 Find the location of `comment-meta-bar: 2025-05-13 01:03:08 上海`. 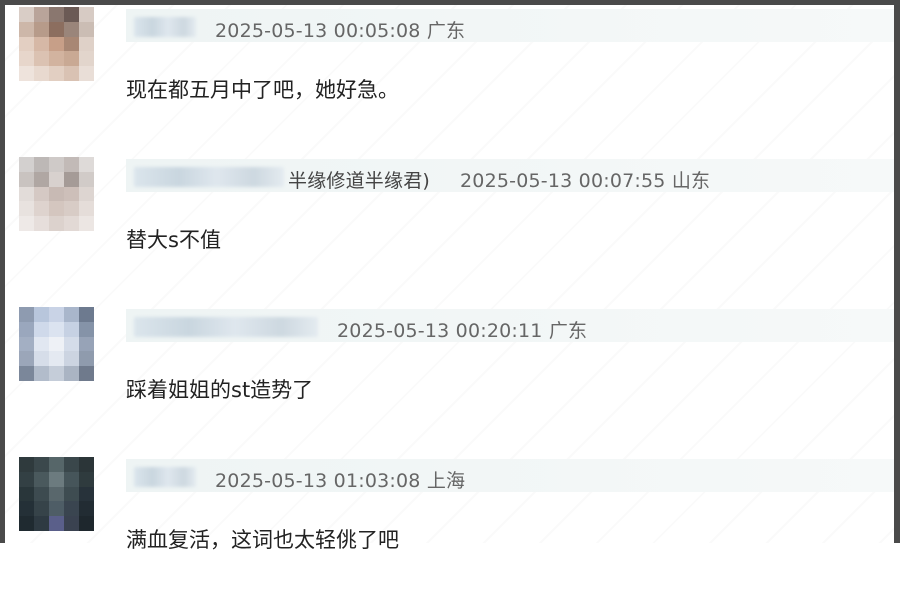

comment-meta-bar: 2025-05-13 01:03:08 上海 is located at coordinates (510, 475).